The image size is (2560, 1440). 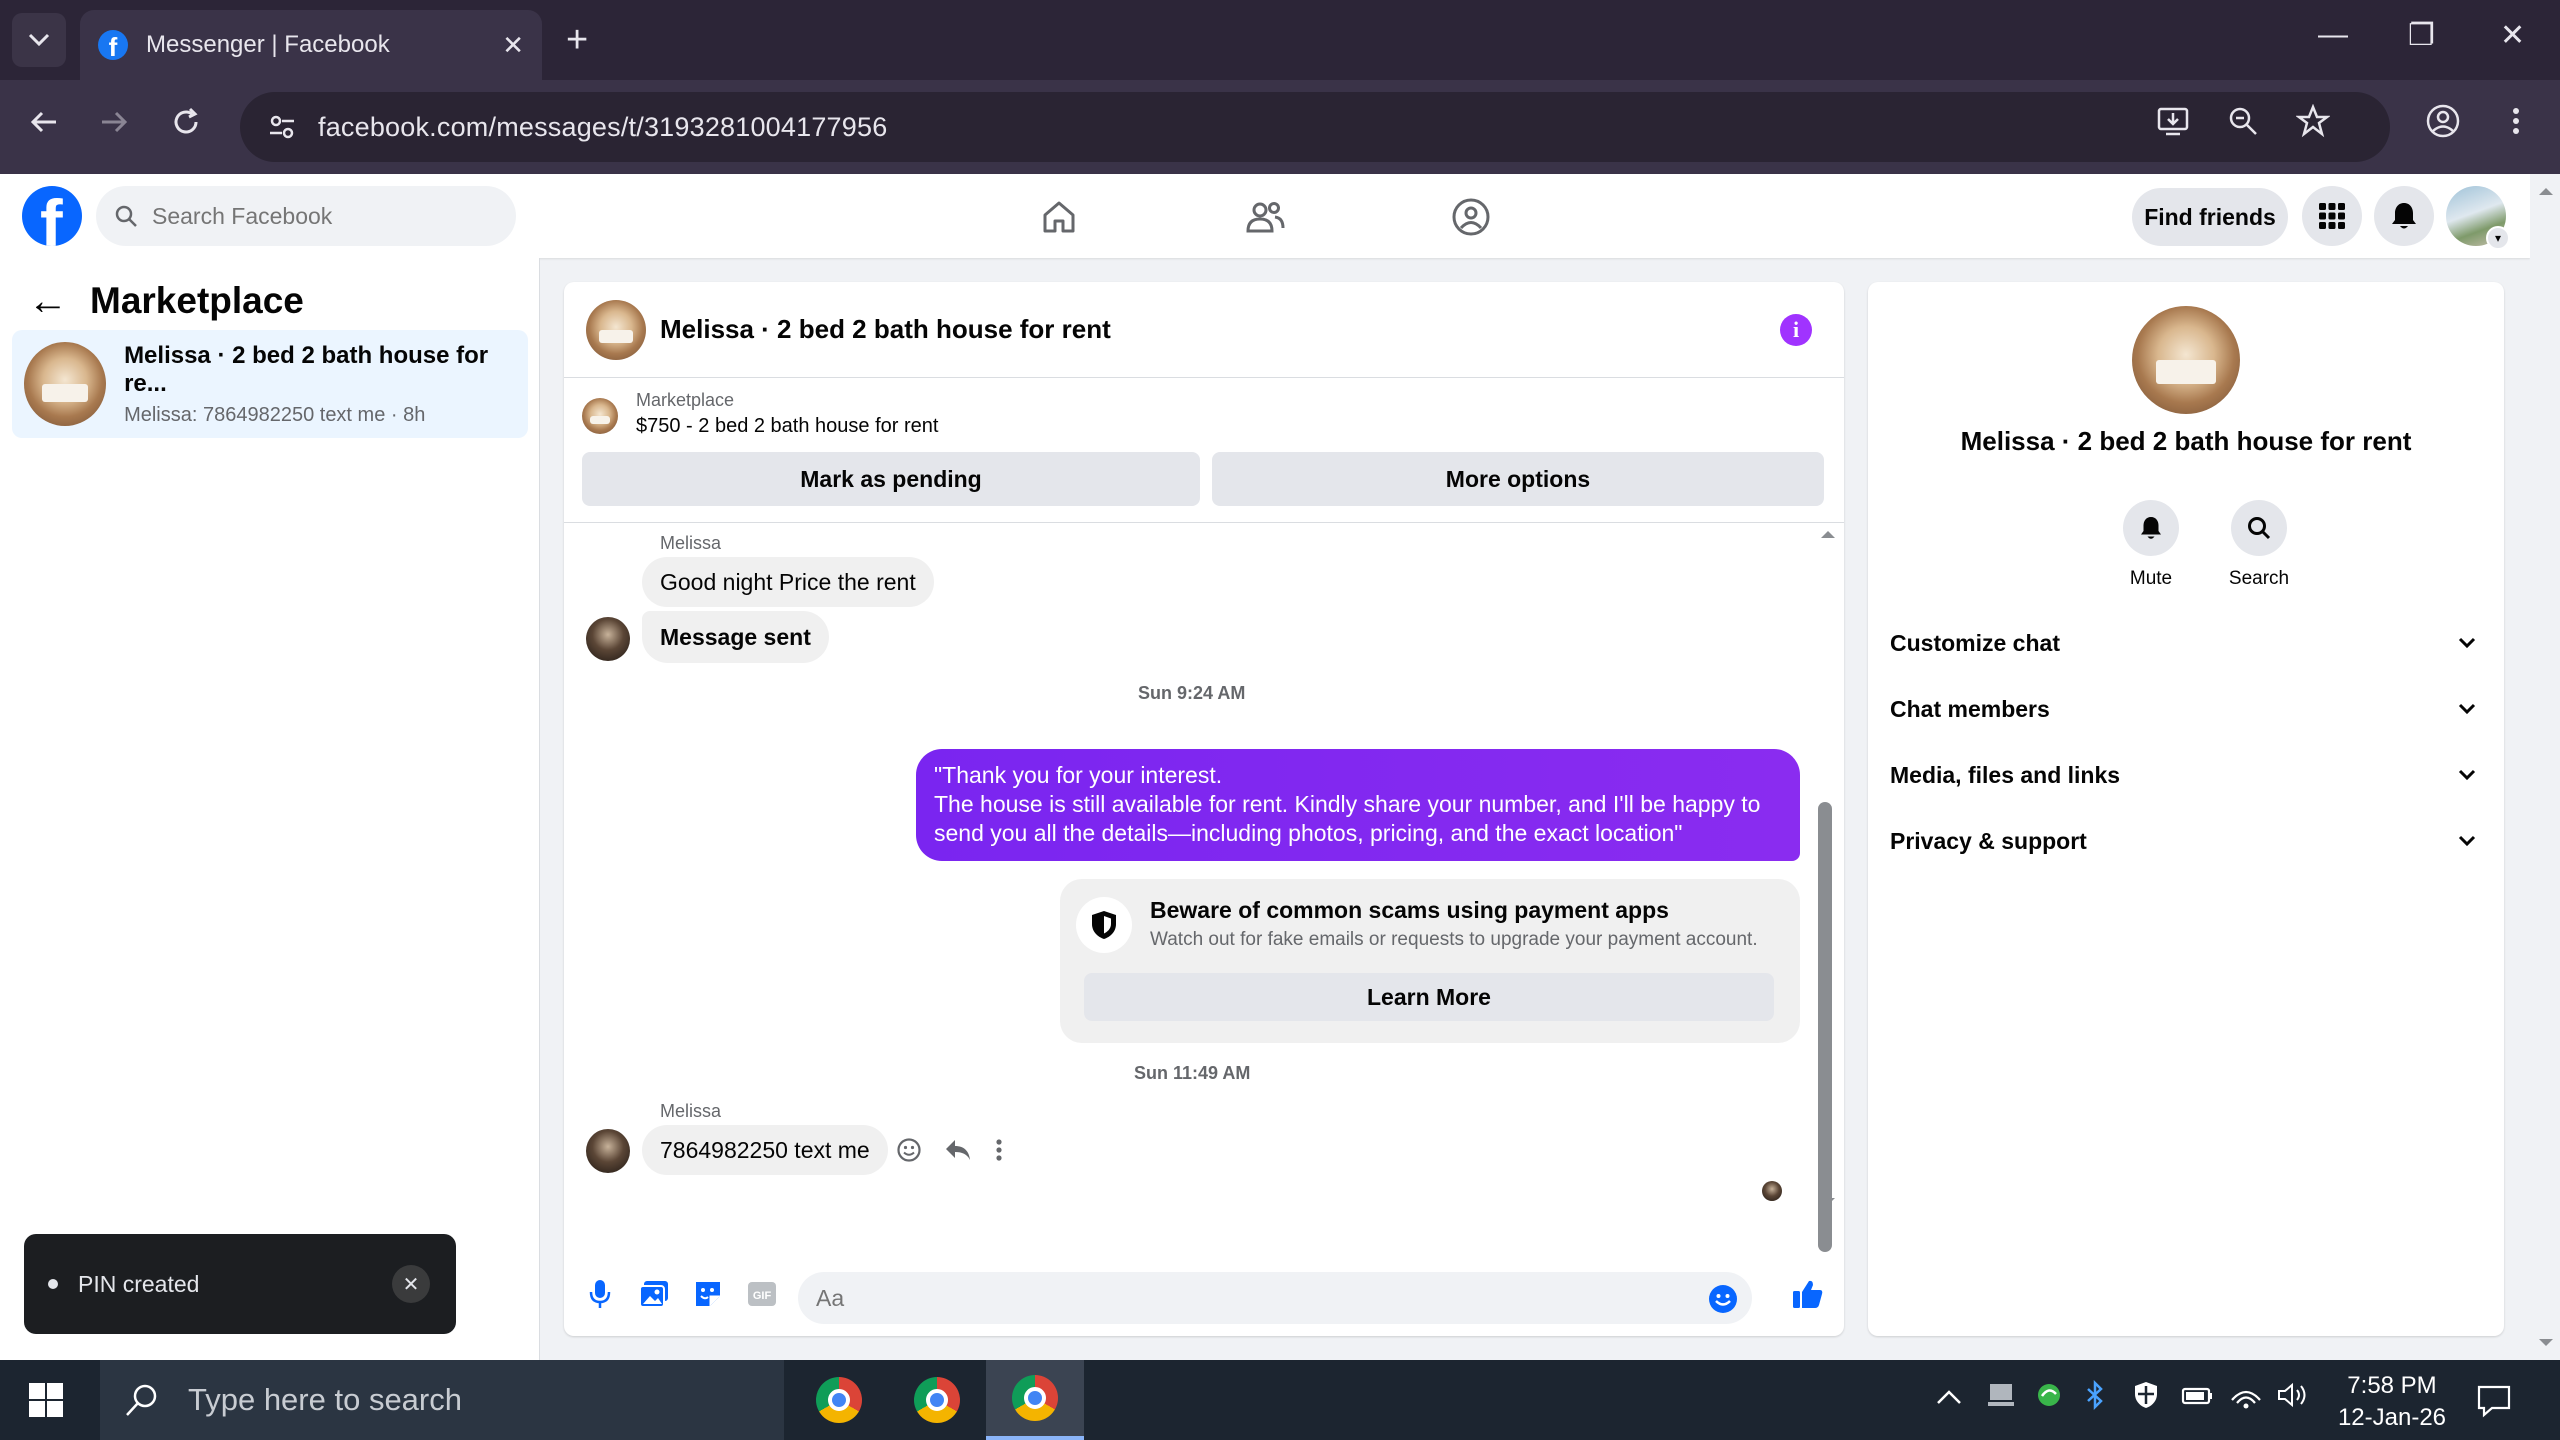 What do you see at coordinates (2546, 1343) in the screenshot?
I see `scroll-down-icon` at bounding box center [2546, 1343].